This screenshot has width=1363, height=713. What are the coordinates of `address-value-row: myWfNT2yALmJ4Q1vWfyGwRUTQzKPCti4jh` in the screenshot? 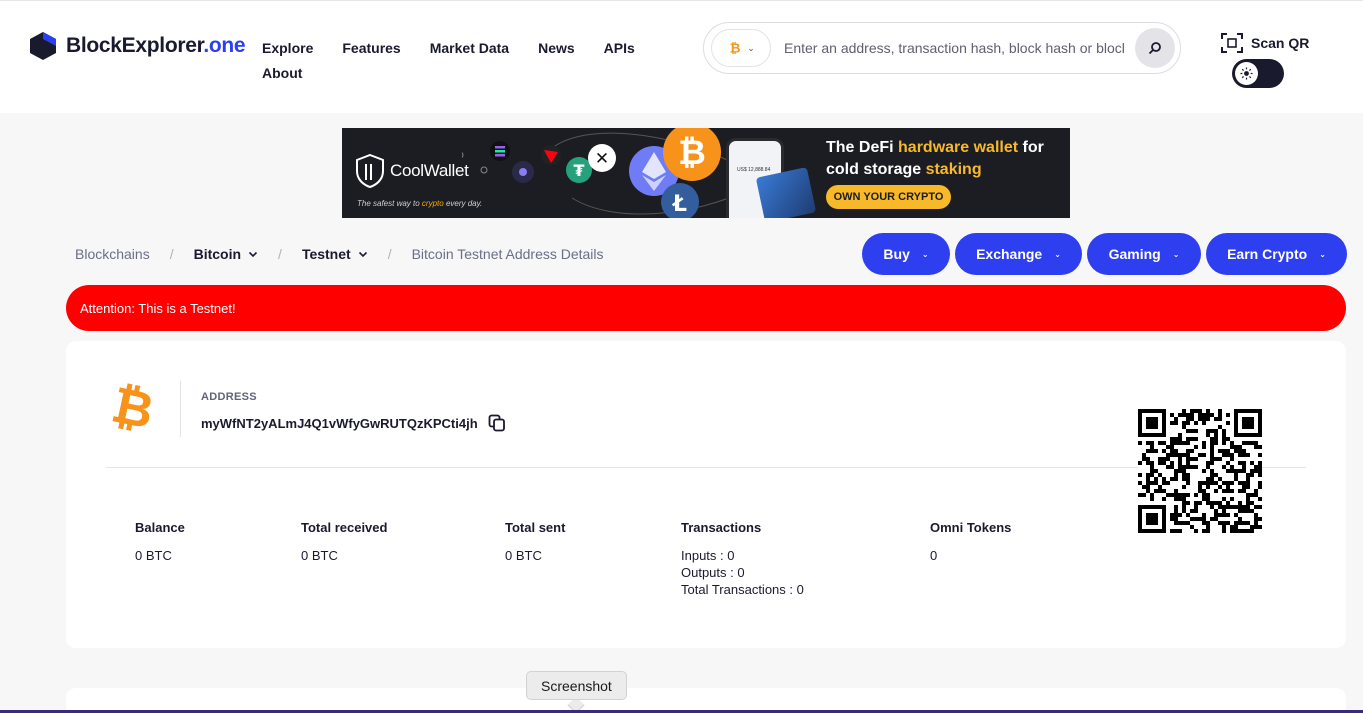 It's located at (353, 423).